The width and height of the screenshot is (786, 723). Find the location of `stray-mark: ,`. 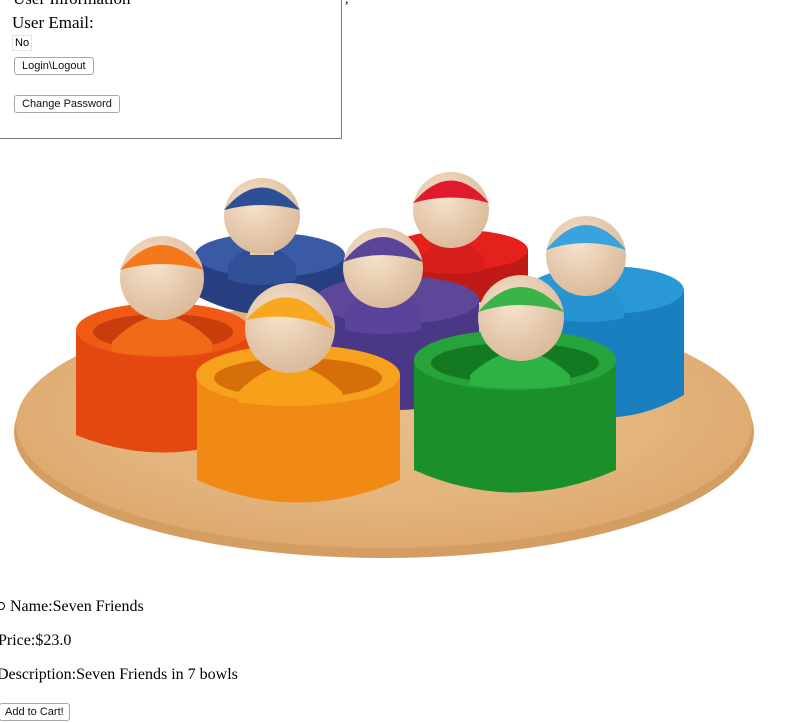

stray-mark: , is located at coordinates (347, 4).